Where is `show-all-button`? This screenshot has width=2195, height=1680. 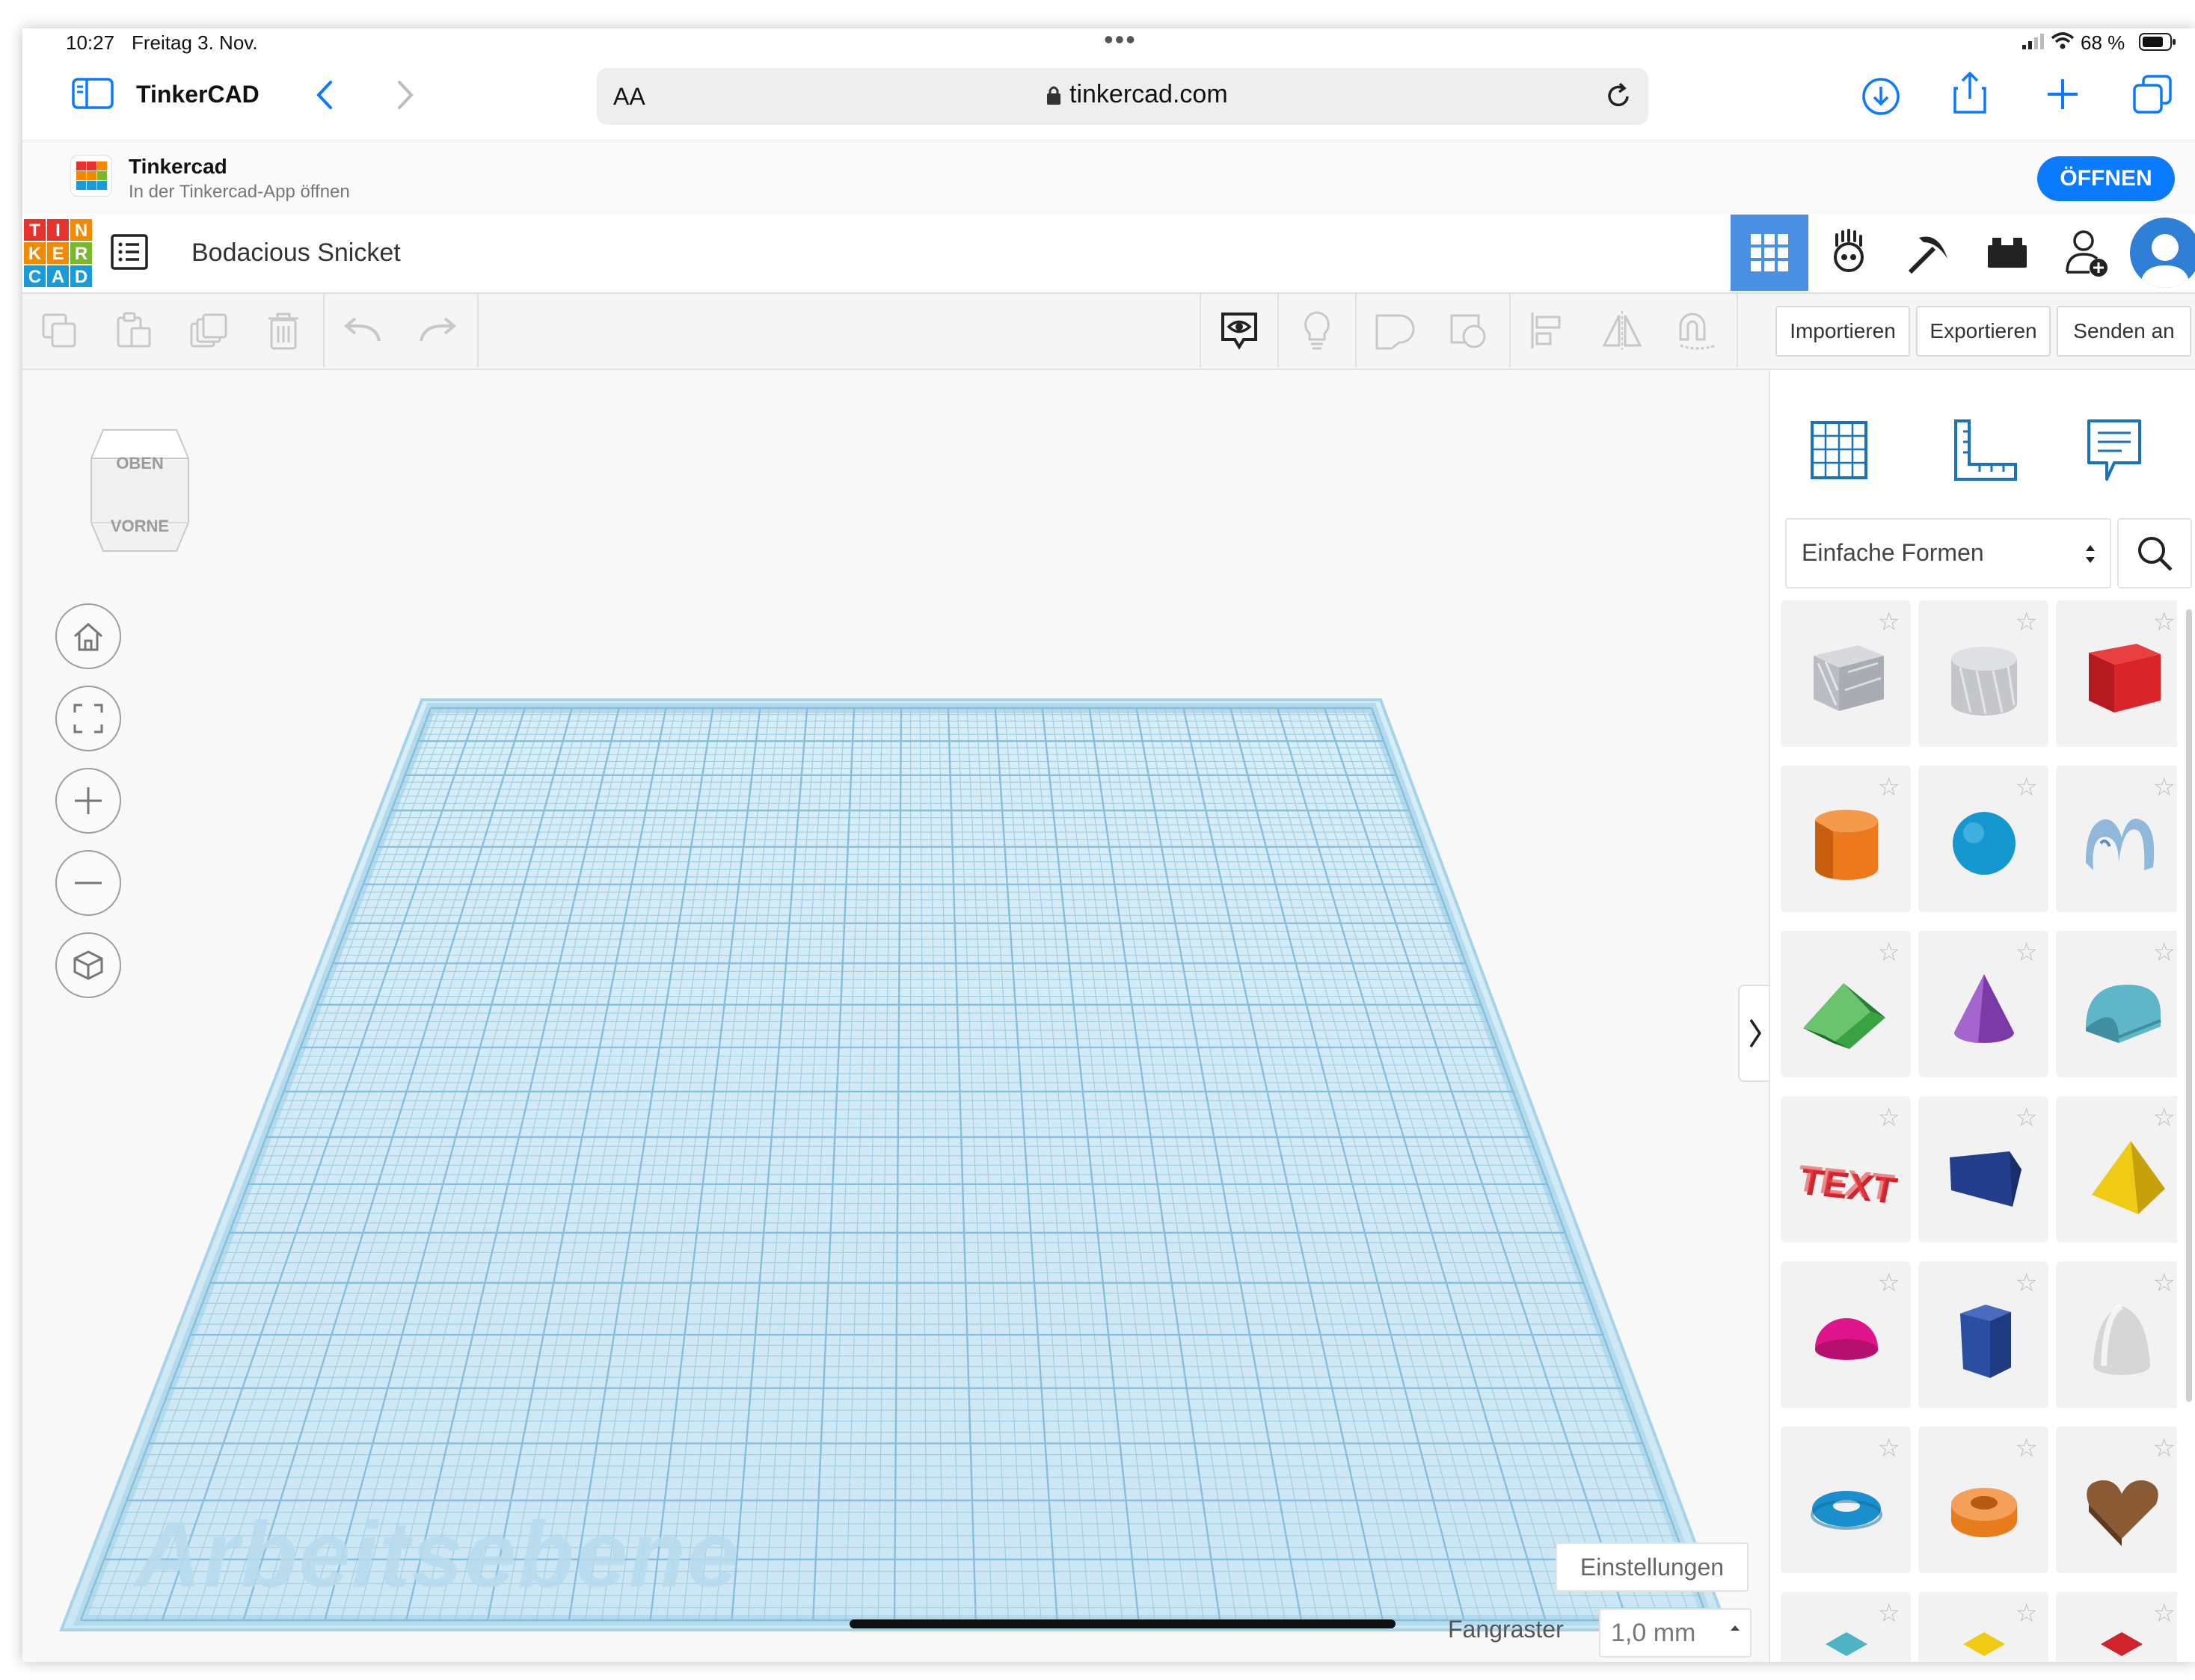
show-all-button is located at coordinates (1239, 330).